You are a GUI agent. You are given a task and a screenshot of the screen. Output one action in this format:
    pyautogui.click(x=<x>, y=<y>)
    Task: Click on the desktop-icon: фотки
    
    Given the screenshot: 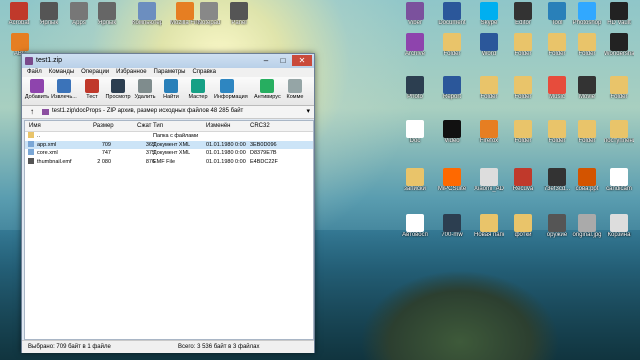 What is the action you would take?
    pyautogui.click(x=523, y=226)
    